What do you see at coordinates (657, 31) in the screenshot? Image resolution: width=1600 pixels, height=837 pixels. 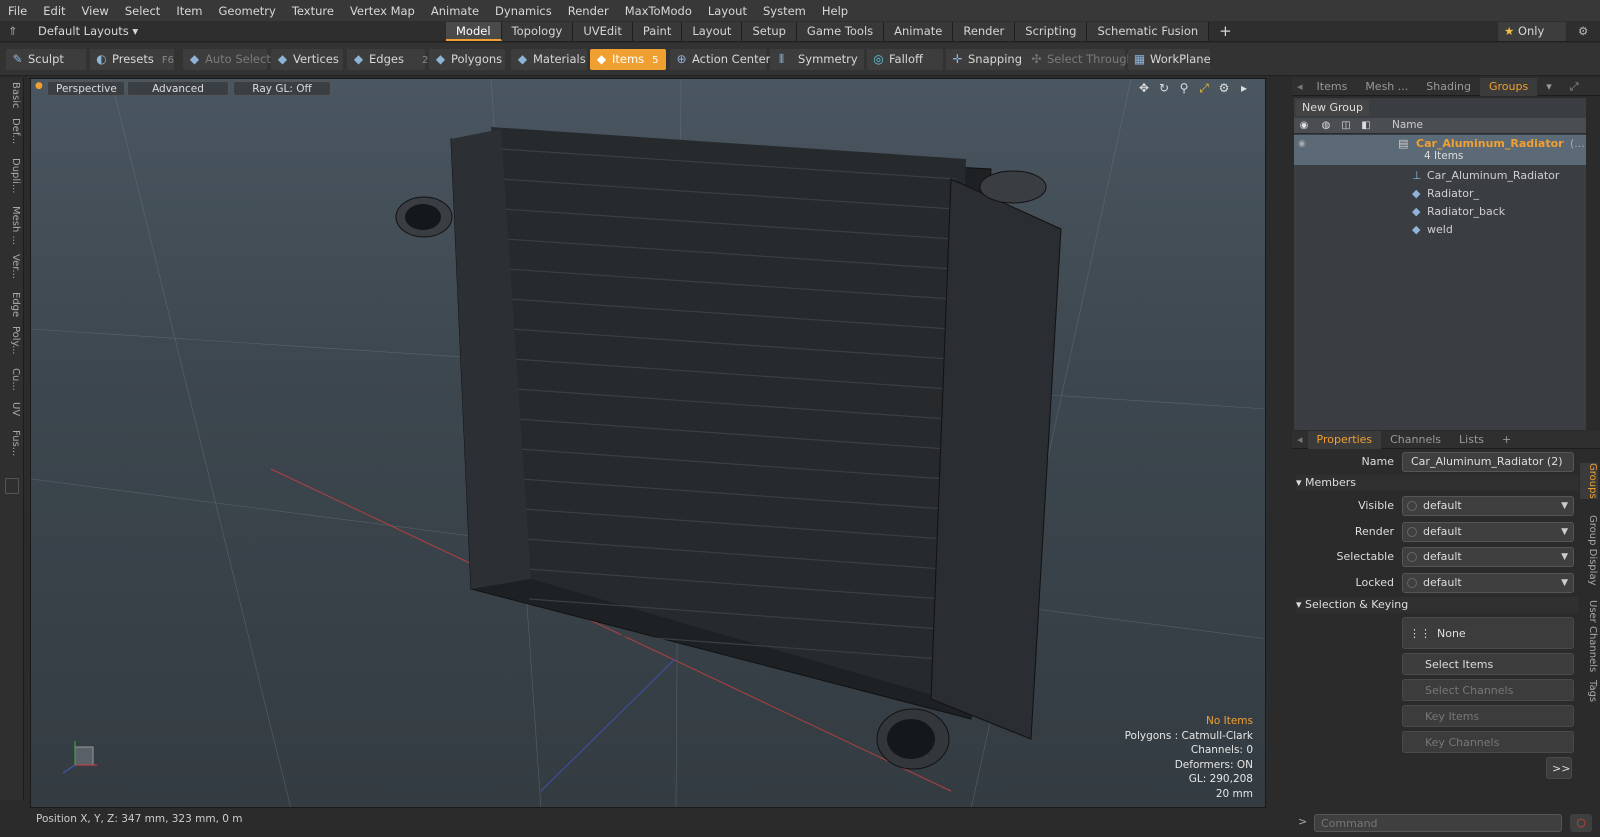 I see `tab-paint: Paint` at bounding box center [657, 31].